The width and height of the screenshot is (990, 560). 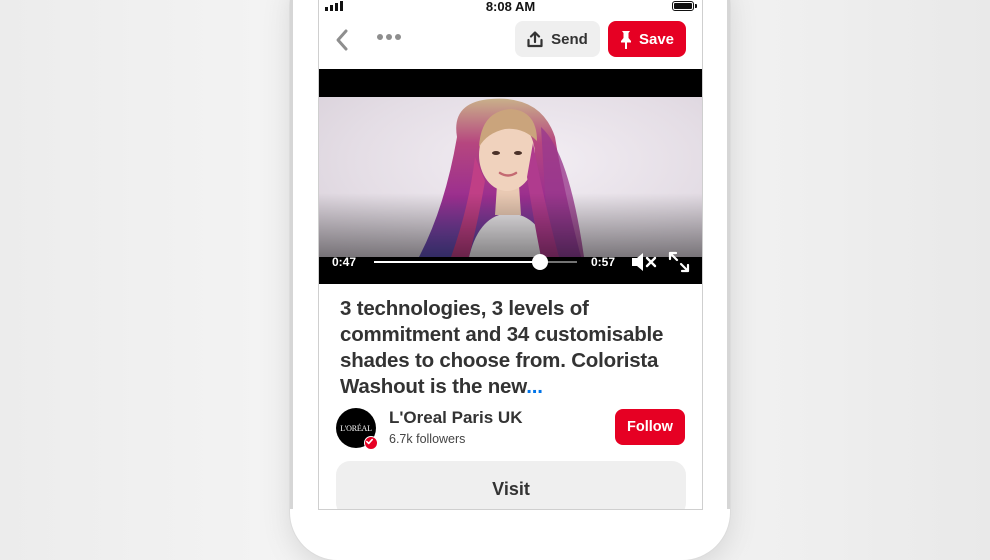 I want to click on mute-button, so click(x=644, y=262).